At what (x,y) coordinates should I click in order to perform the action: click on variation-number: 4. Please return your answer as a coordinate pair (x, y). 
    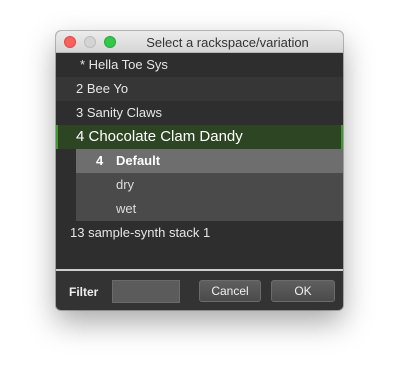
    Looking at the image, I should click on (100, 160).